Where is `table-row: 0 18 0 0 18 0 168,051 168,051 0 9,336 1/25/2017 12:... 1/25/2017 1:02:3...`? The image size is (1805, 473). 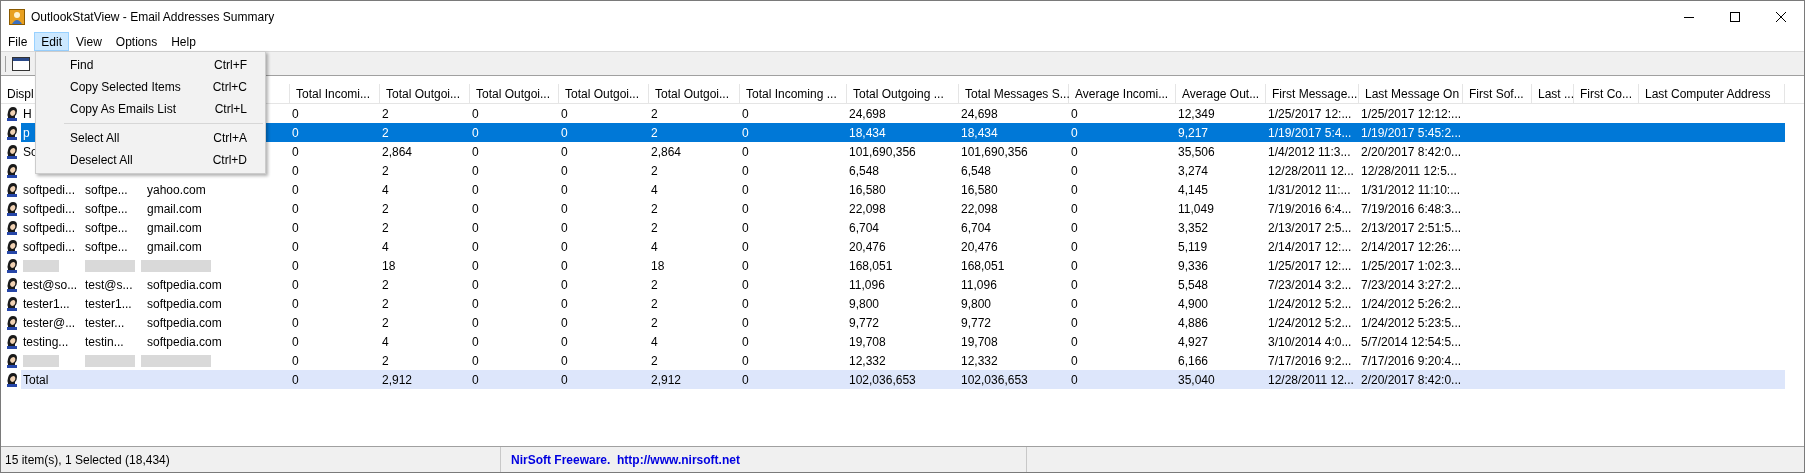
table-row: 0 18 0 0 18 0 168,051 168,051 0 9,336 1/25/2017 12:... 1/25/2017 1:02:3... is located at coordinates (1037, 265).